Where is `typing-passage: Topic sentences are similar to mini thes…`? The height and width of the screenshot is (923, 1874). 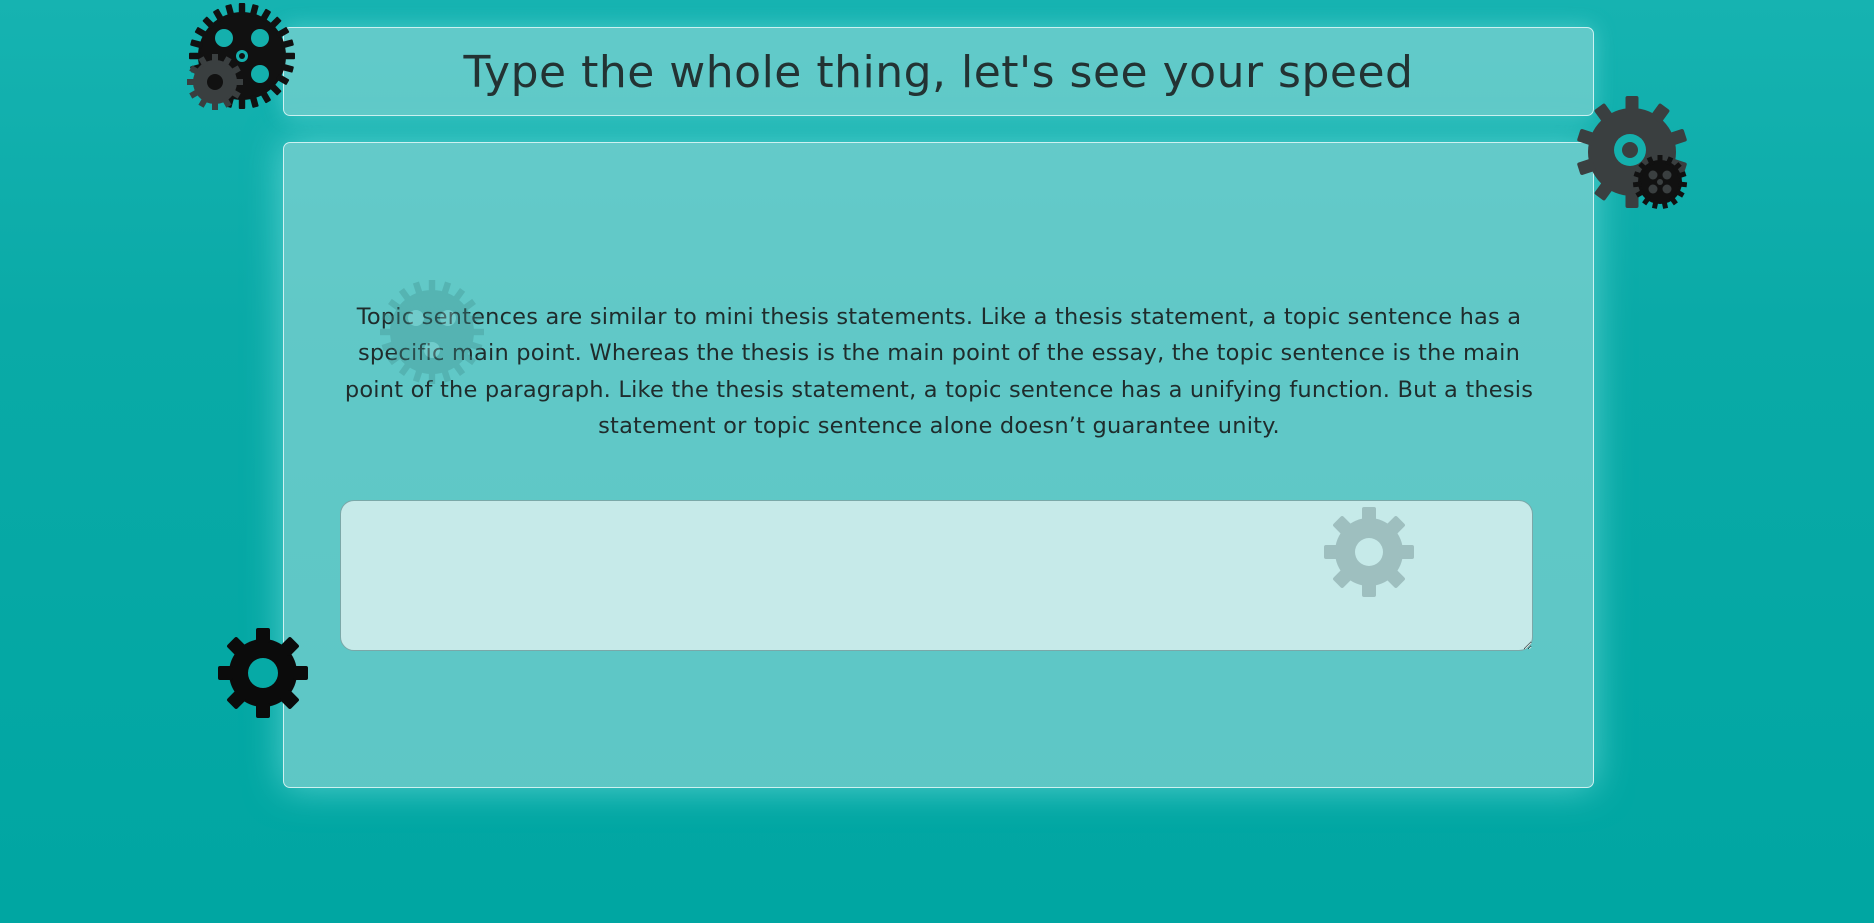
typing-passage: Topic sentences are similar to mini thes… is located at coordinates (939, 371).